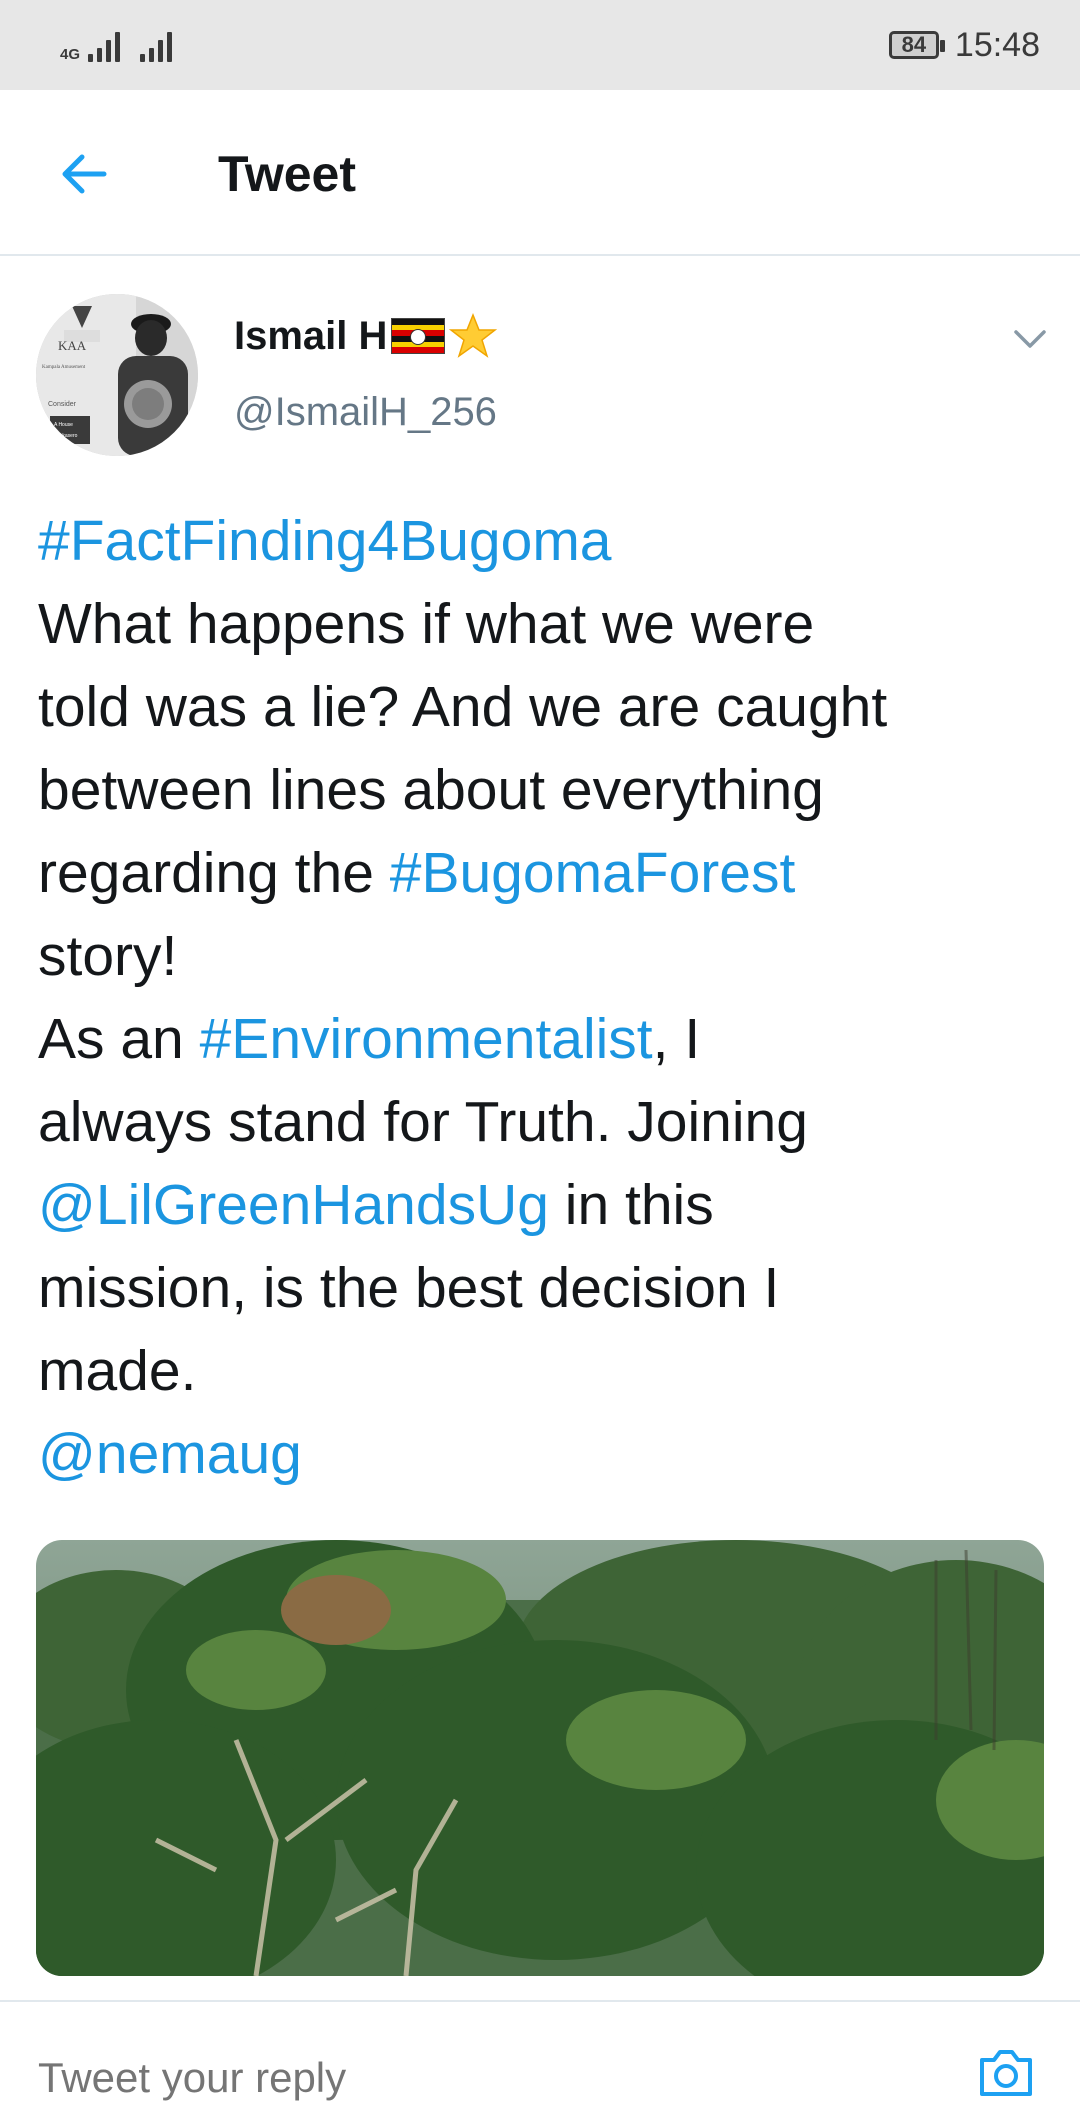  Describe the element at coordinates (214, 873) in the screenshot. I see `tweet-text-segment: regarding the` at that location.